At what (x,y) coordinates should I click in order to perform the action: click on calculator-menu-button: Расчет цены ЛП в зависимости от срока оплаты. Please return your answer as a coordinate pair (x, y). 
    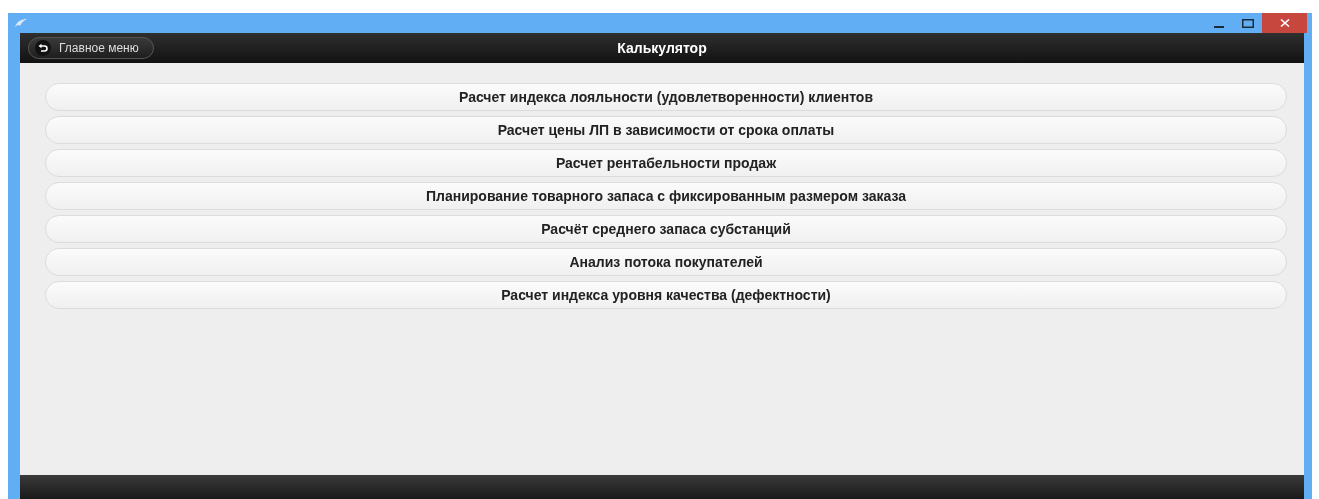
    Looking at the image, I should click on (666, 130).